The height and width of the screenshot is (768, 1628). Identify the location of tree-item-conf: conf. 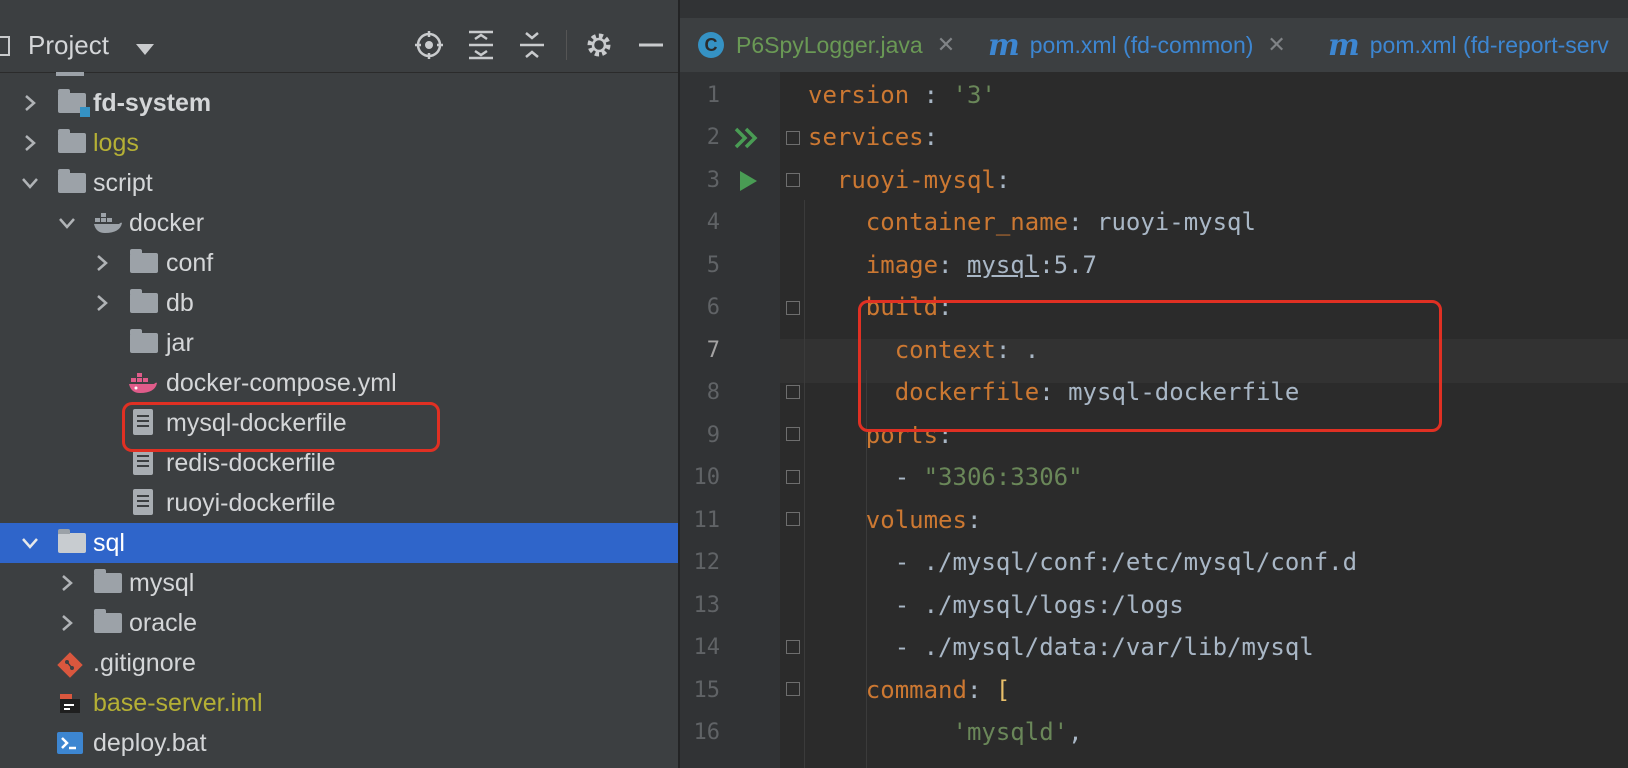
(339, 263).